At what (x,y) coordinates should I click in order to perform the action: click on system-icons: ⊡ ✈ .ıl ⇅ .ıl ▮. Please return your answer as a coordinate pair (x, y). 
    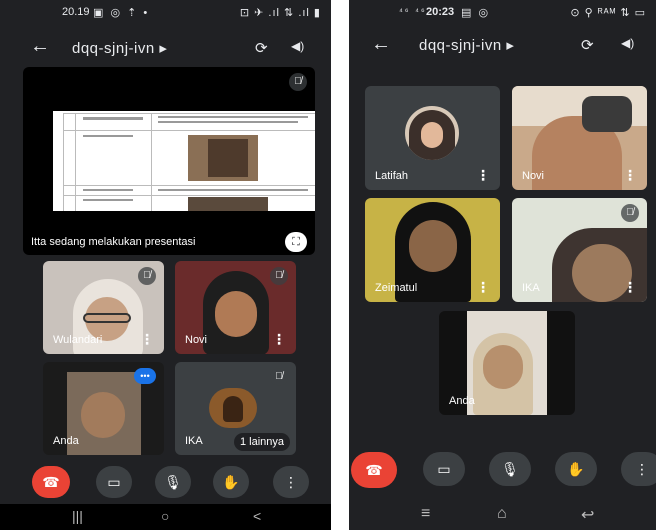
    Looking at the image, I should click on (280, 13).